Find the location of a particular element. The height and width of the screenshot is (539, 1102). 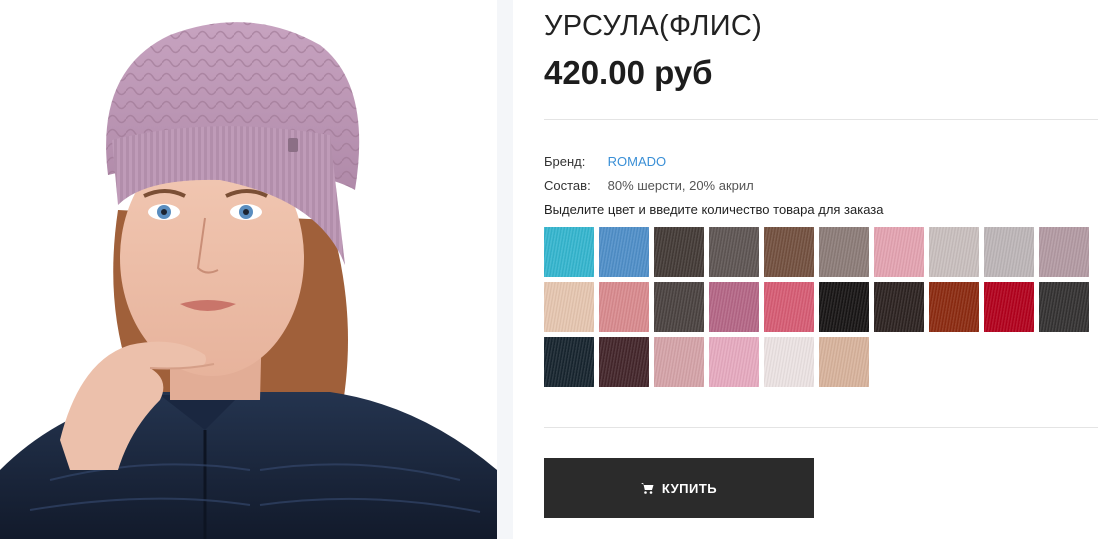

brand-label: Бренд: is located at coordinates (565, 161).